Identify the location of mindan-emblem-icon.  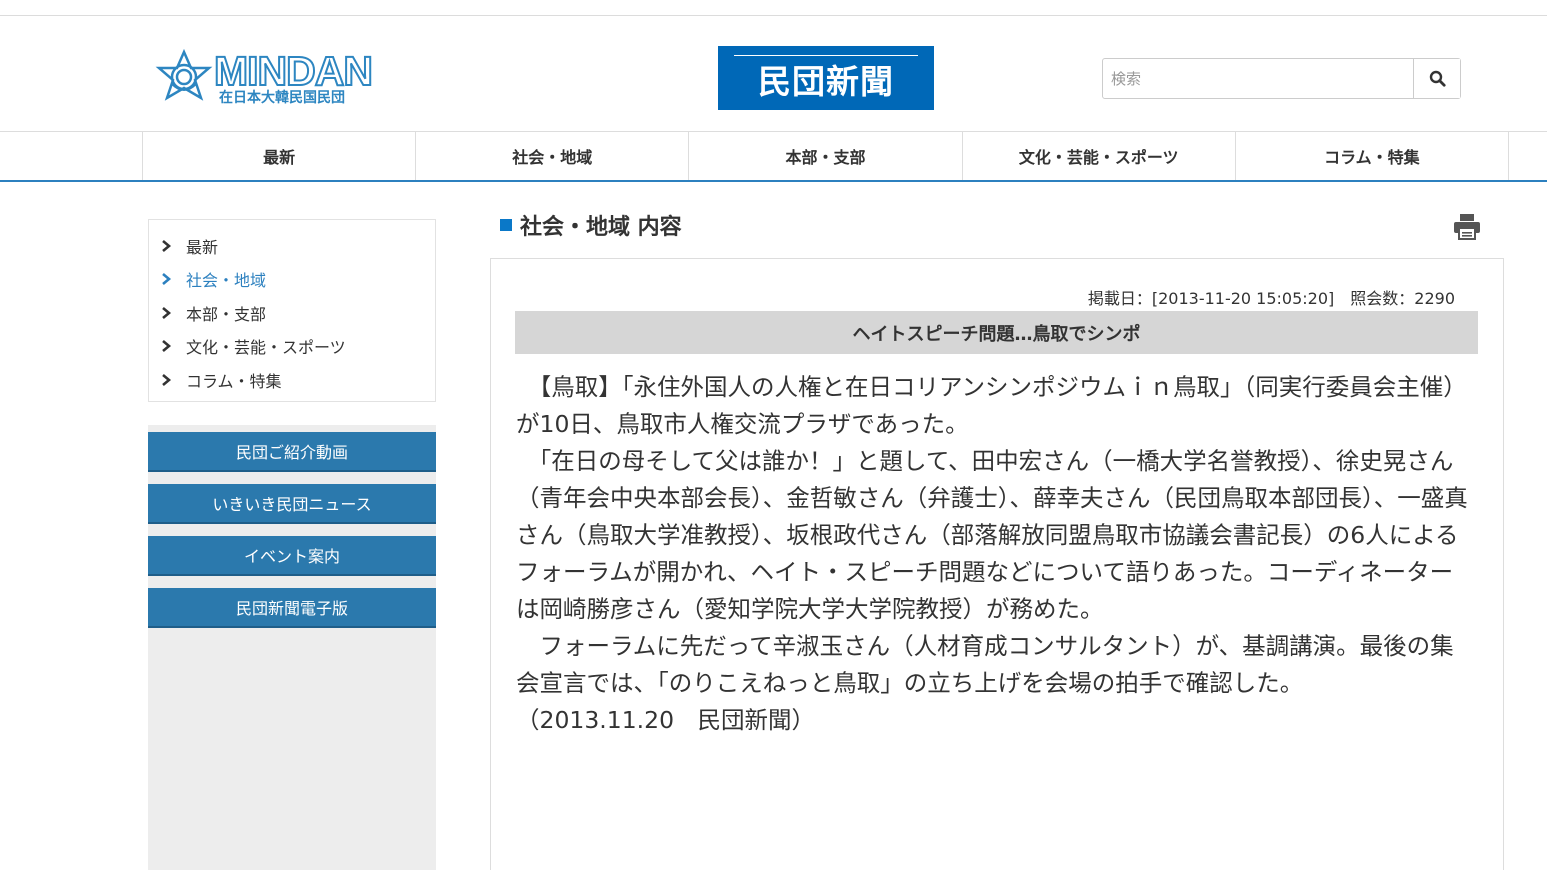
(184, 74).